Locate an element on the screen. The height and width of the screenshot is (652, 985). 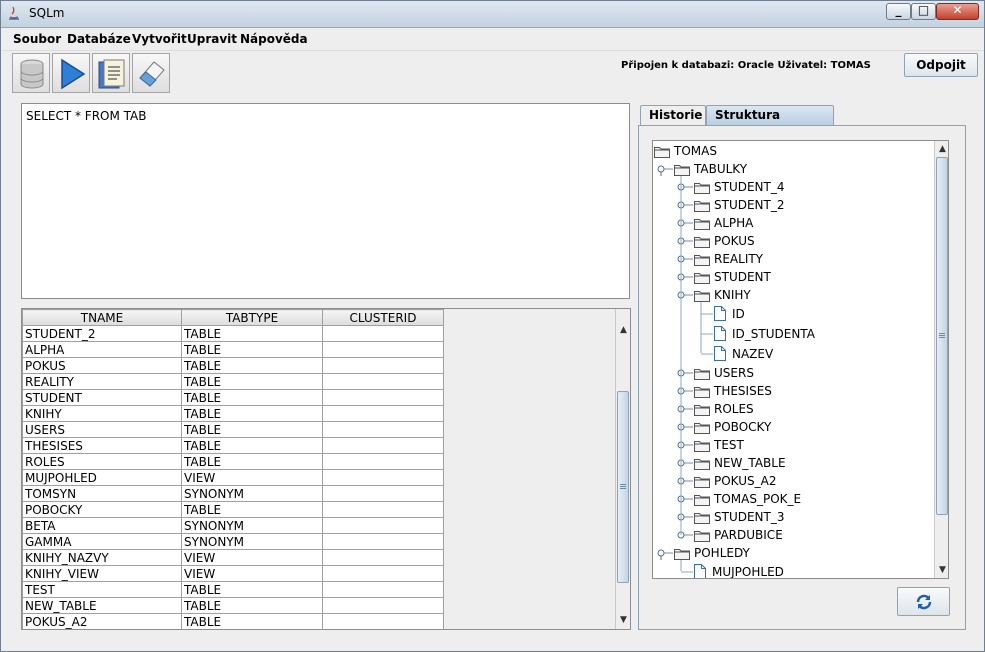
maximize-button: □ is located at coordinates (923, 11).